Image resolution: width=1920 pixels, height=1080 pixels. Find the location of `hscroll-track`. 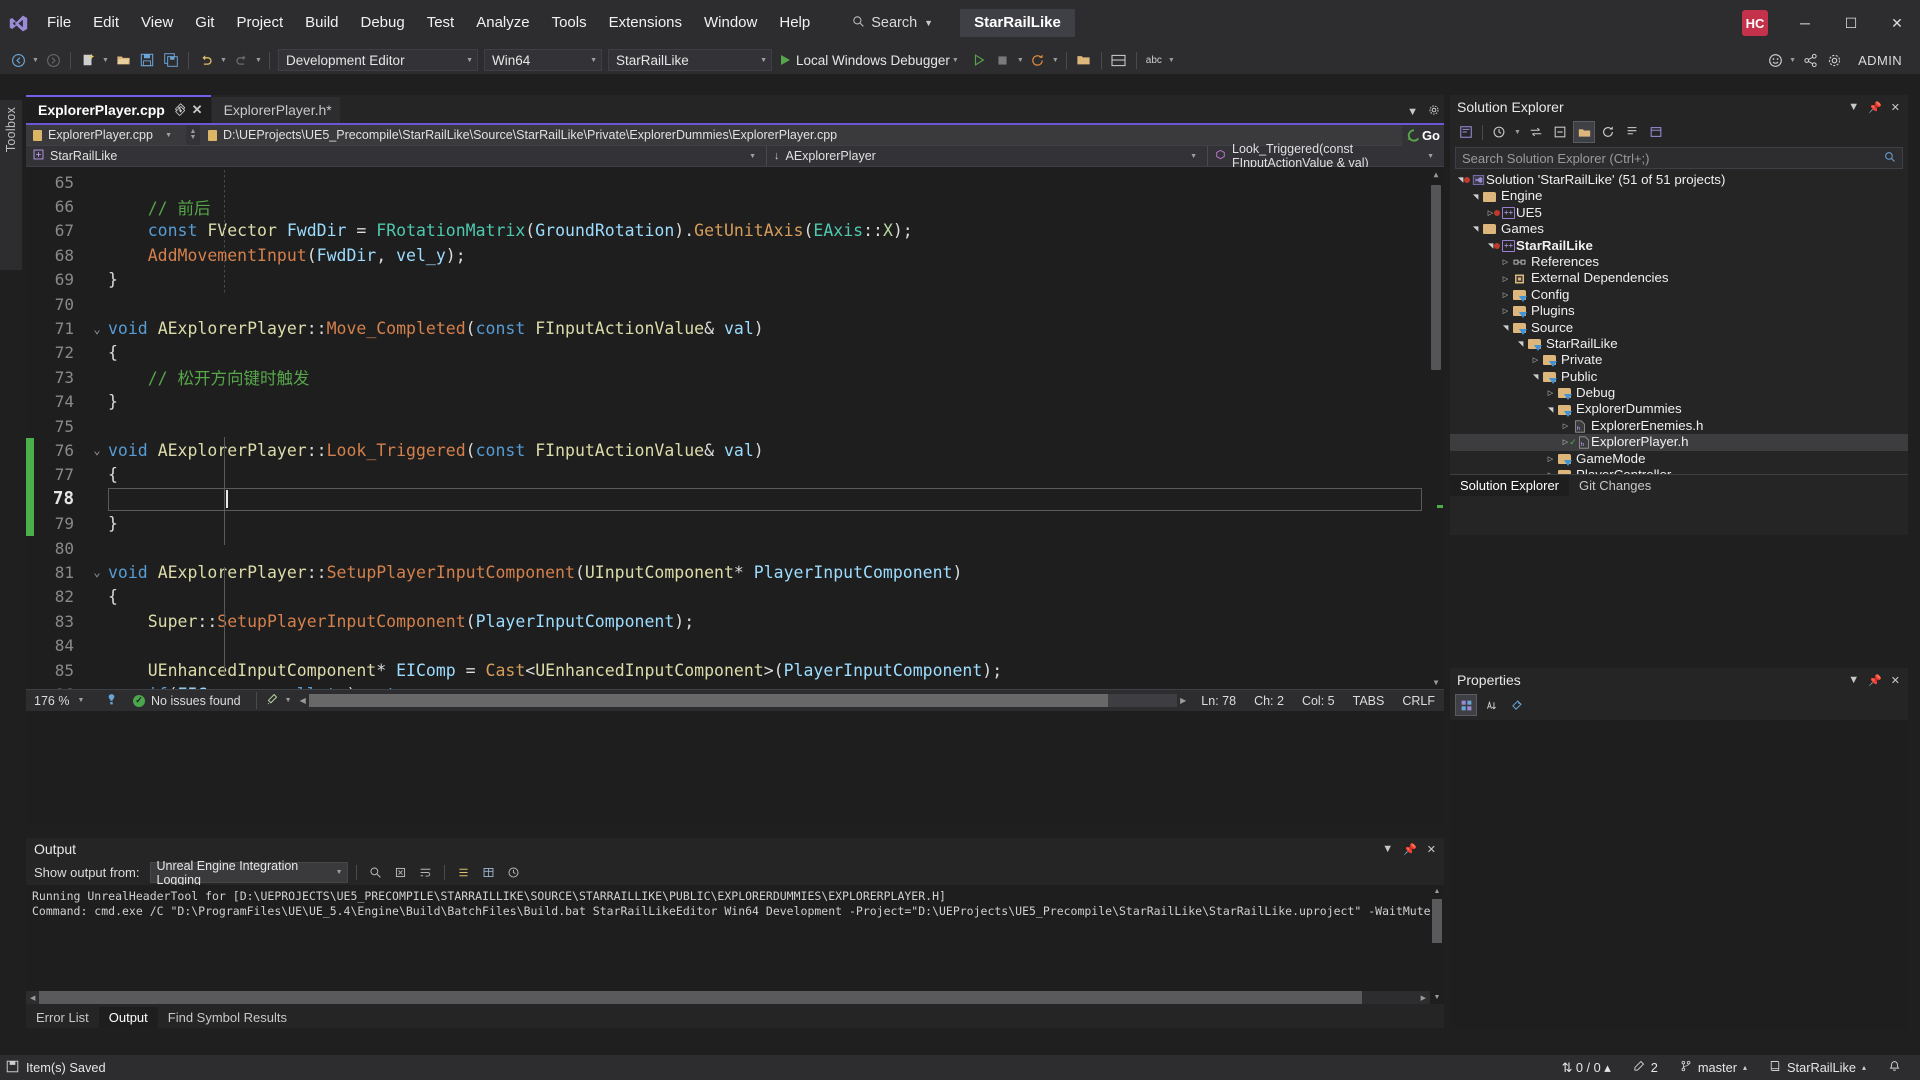

hscroll-track is located at coordinates (743, 700).